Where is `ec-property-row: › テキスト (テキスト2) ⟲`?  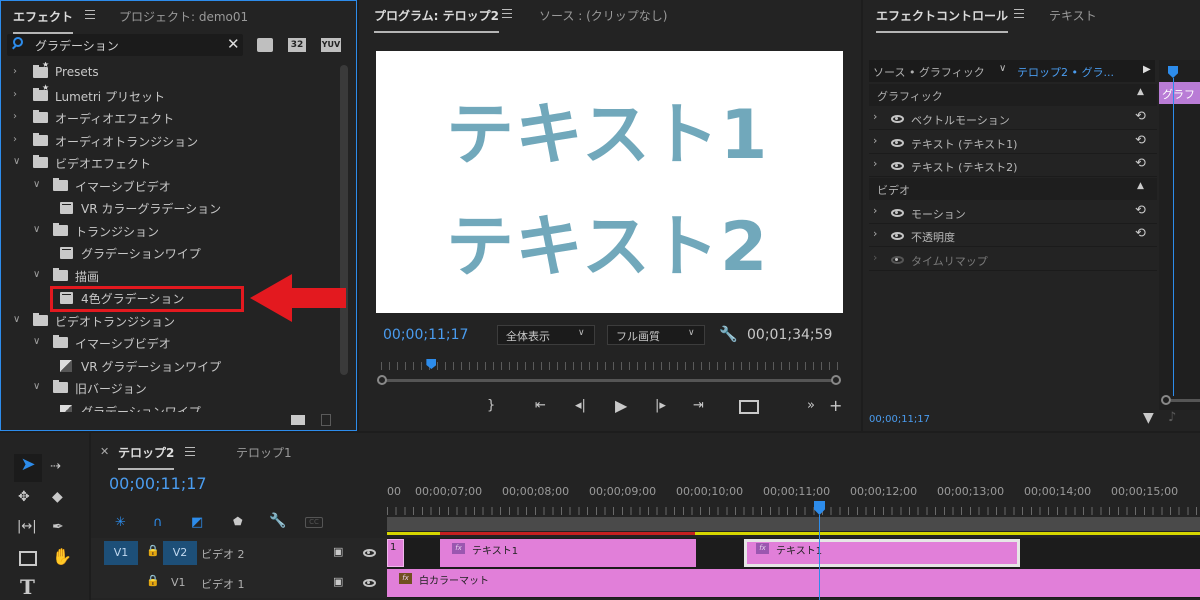
ec-property-row: › テキスト (テキスト2) ⟲ is located at coordinates (1013, 165).